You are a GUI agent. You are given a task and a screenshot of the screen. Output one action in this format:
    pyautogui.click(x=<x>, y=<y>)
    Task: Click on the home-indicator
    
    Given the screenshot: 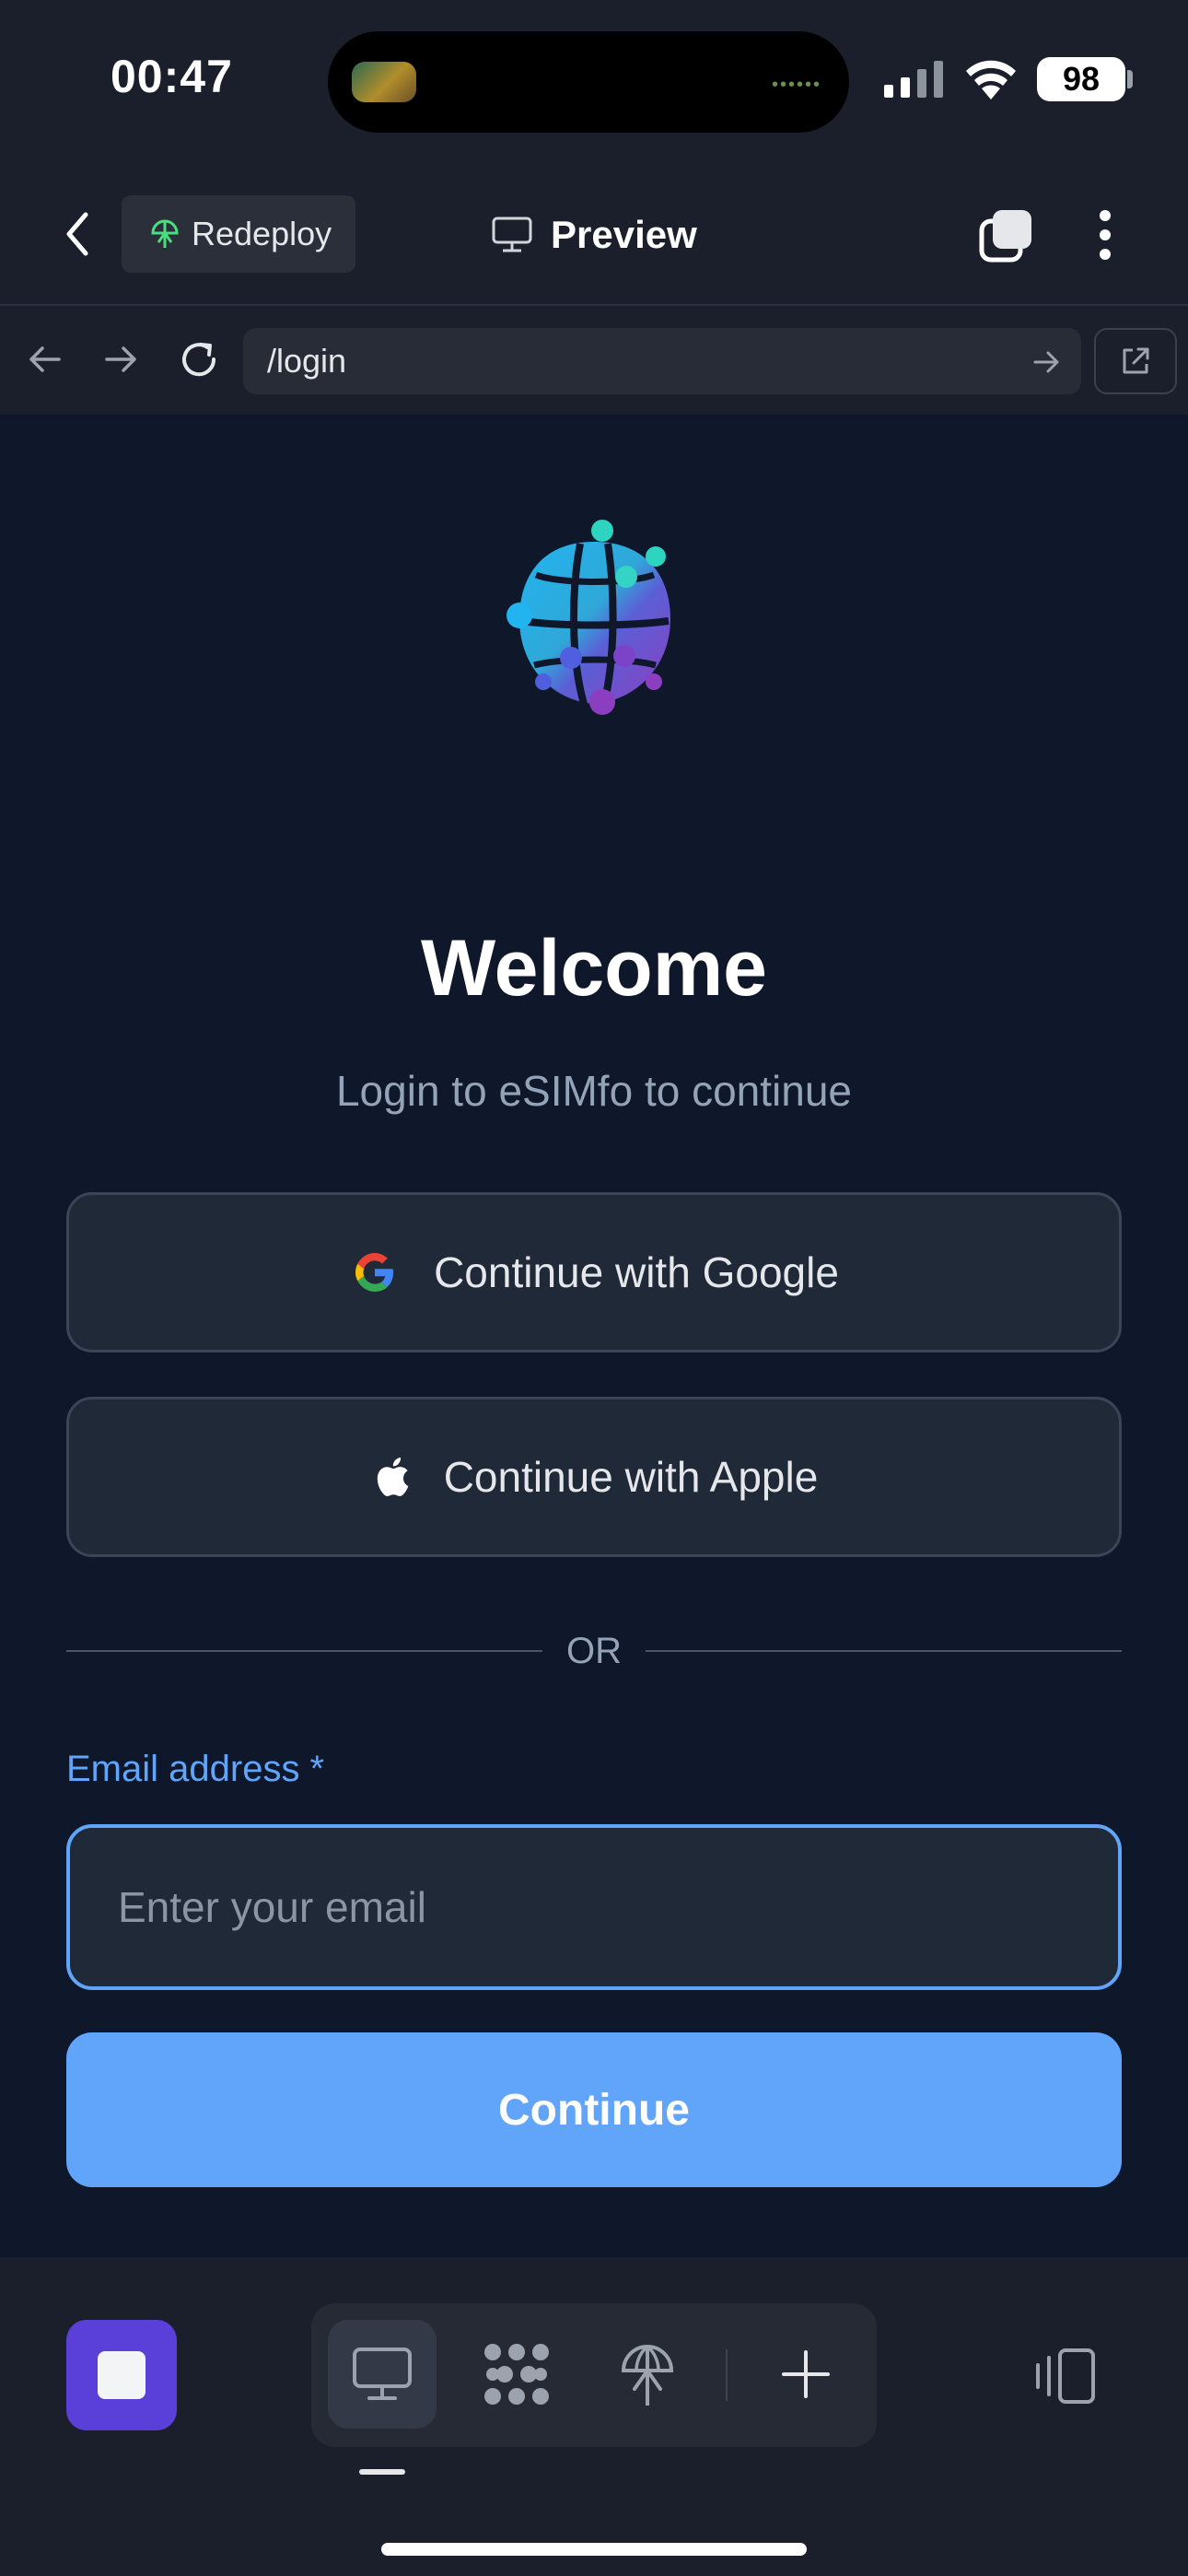 What is the action you would take?
    pyautogui.click(x=594, y=2549)
    